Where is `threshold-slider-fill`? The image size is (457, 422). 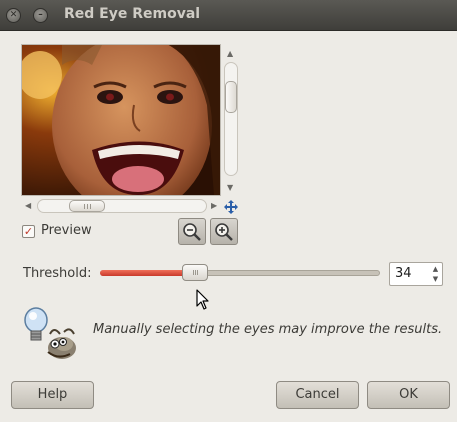 threshold-slider-fill is located at coordinates (147, 273).